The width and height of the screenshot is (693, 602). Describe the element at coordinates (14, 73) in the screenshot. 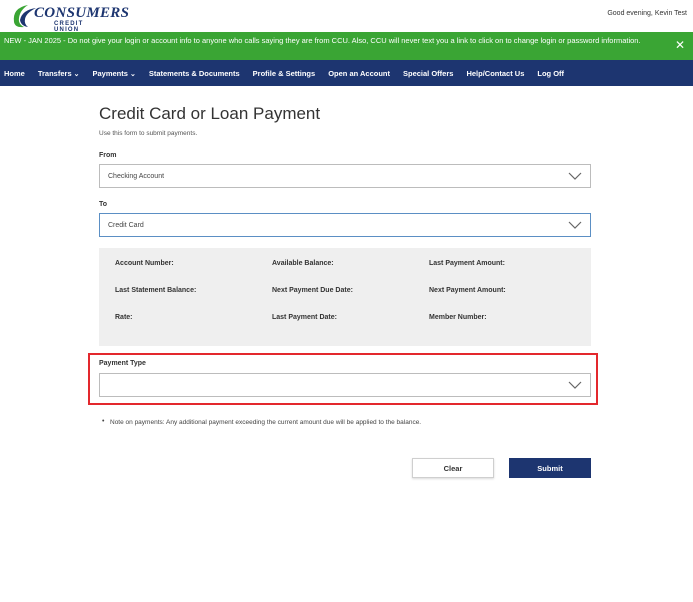

I see `nav-item-home: Home` at that location.